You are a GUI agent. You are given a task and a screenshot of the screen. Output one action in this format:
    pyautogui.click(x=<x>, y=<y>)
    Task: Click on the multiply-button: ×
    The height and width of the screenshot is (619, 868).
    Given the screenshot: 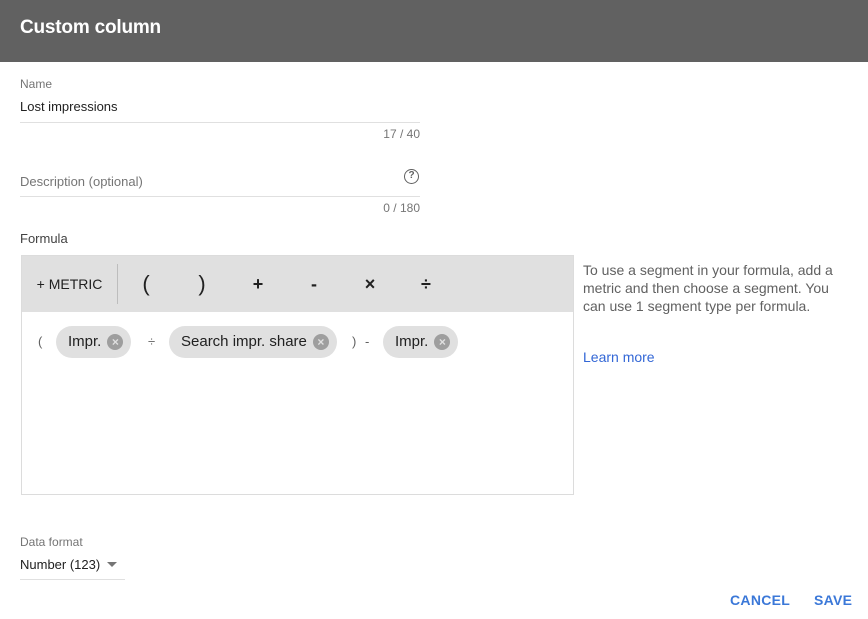 What is the action you would take?
    pyautogui.click(x=370, y=284)
    